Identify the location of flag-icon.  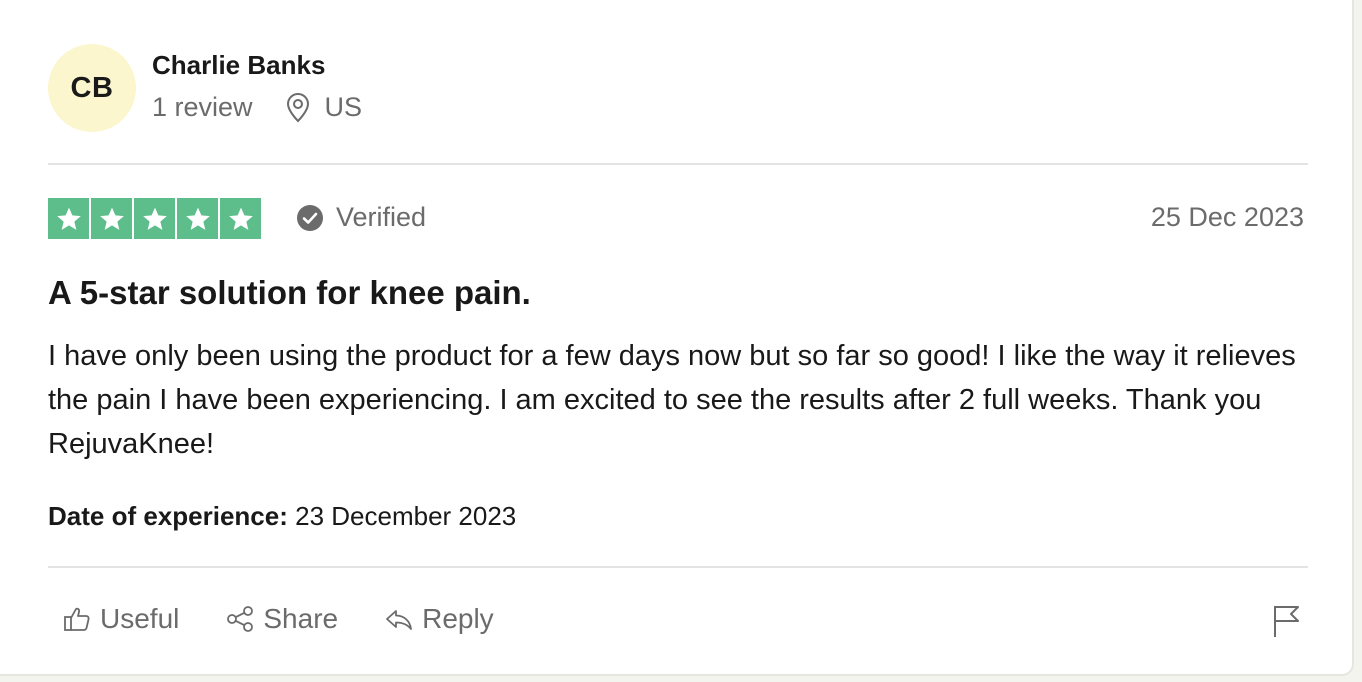
(1287, 621).